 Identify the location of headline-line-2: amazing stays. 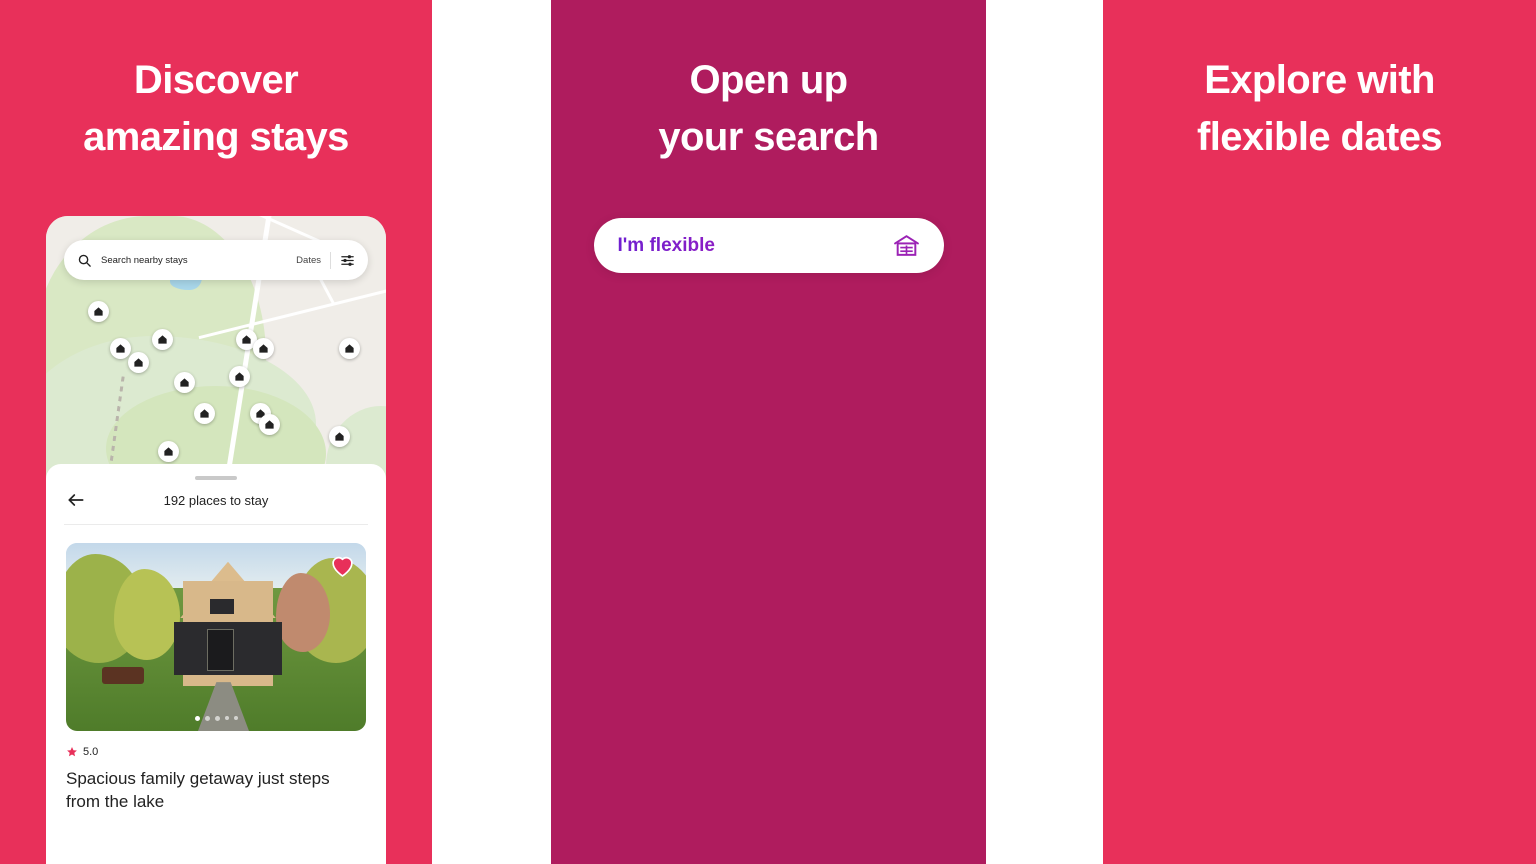
(216, 136).